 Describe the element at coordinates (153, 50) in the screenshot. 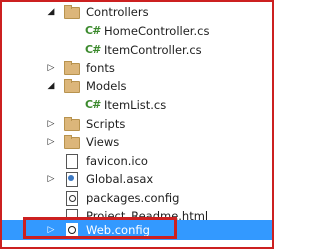

I see `tree-item-label: ItemController.cs` at that location.